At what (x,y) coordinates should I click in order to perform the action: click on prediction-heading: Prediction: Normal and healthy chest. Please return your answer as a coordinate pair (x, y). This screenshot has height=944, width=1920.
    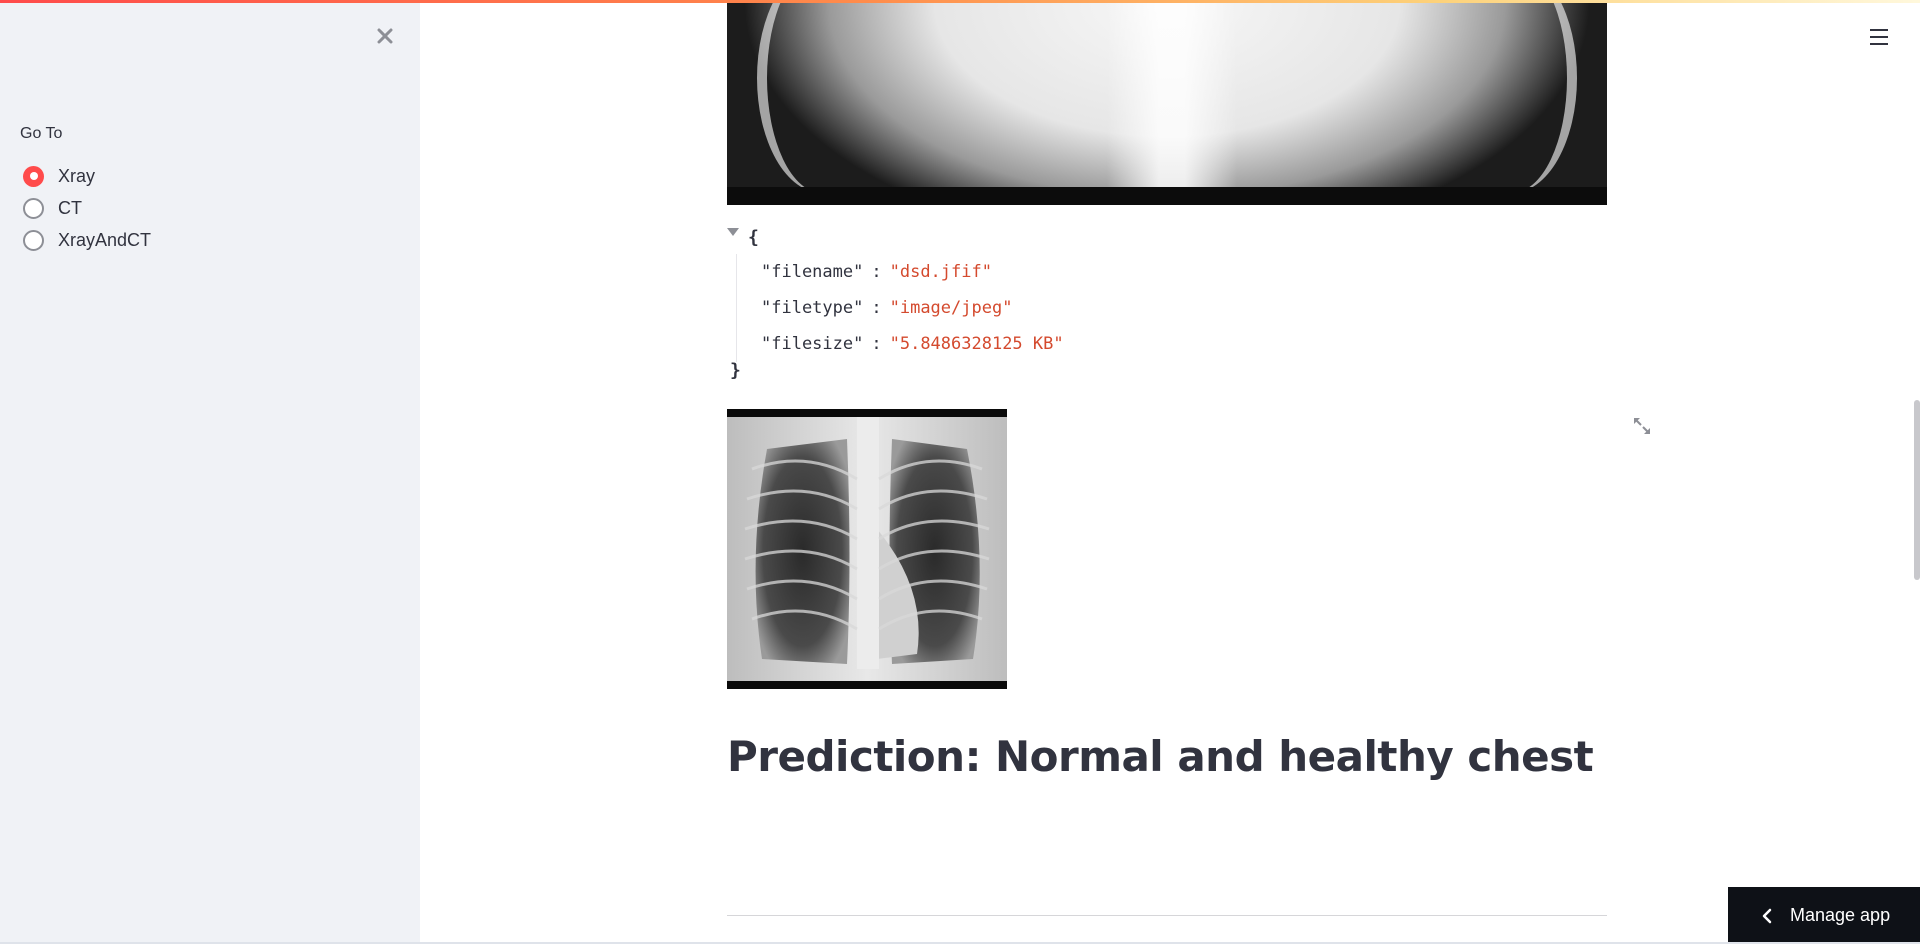
    Looking at the image, I should click on (1160, 756).